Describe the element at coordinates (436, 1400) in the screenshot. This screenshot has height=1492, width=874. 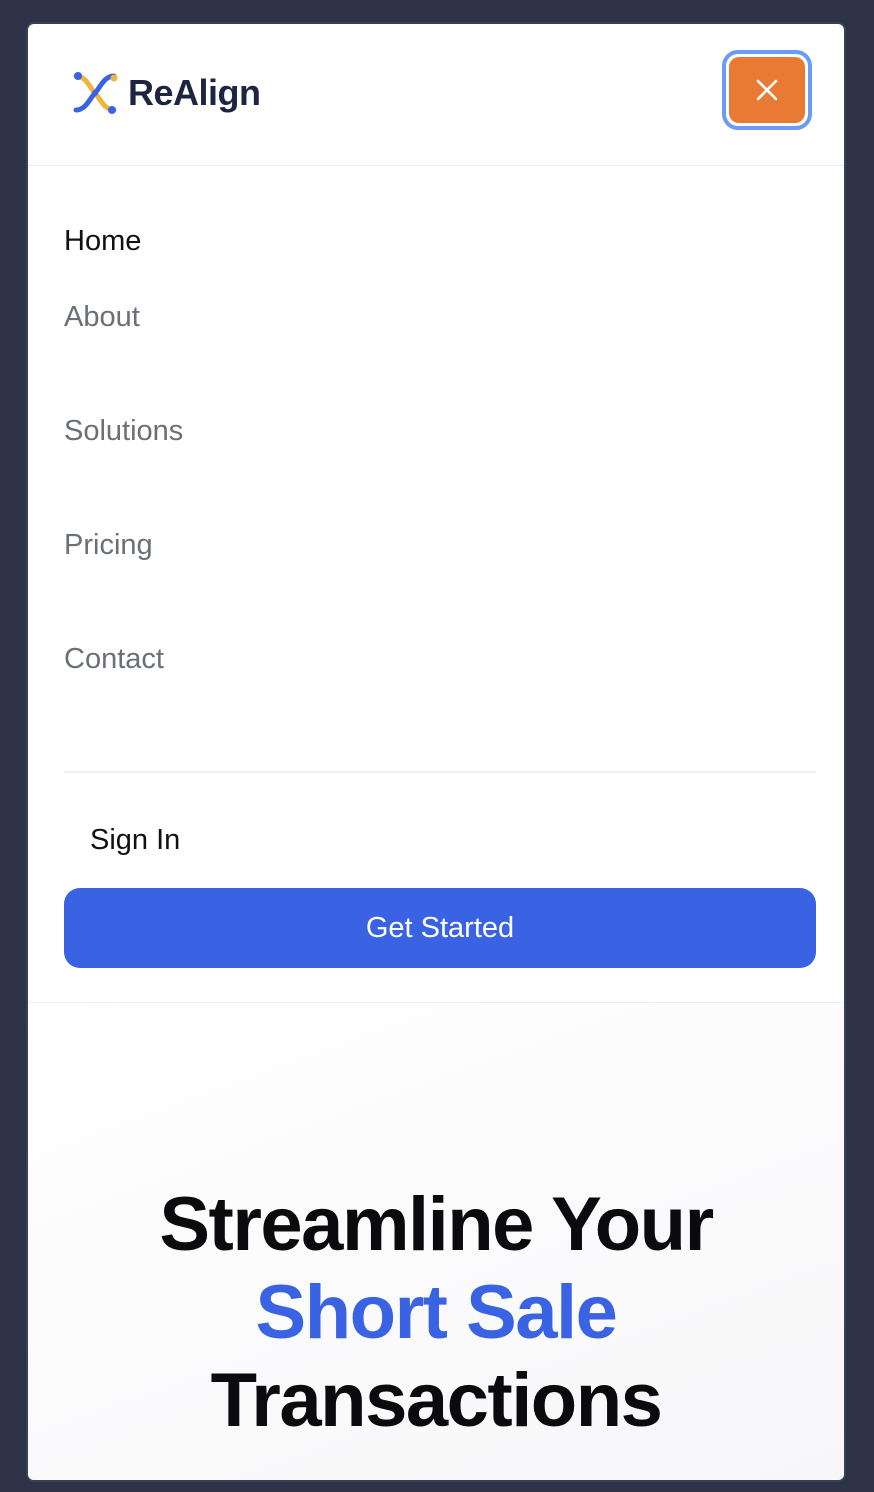
I see `hero-title-line-3: Transactions` at that location.